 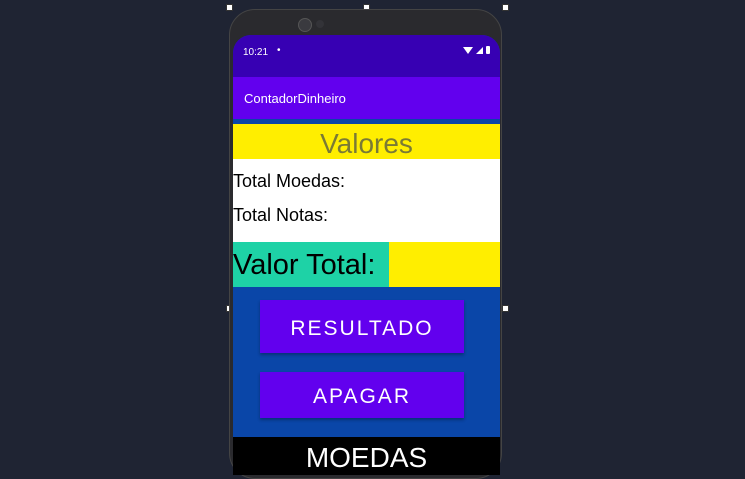 What do you see at coordinates (256, 52) in the screenshot?
I see `status-time: 10:21` at bounding box center [256, 52].